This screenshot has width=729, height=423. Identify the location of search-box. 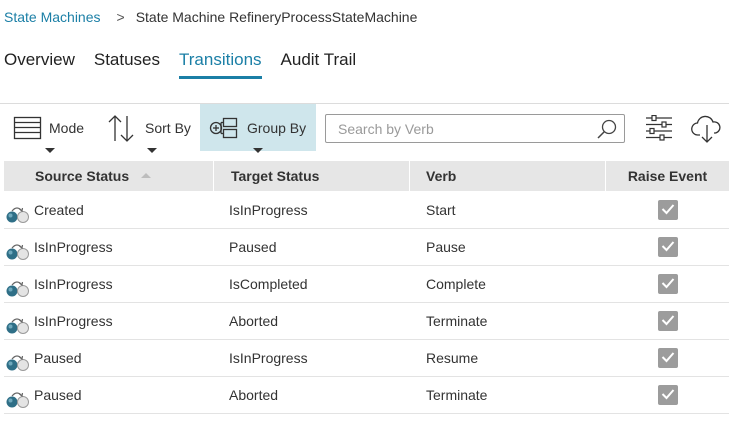
(475, 128).